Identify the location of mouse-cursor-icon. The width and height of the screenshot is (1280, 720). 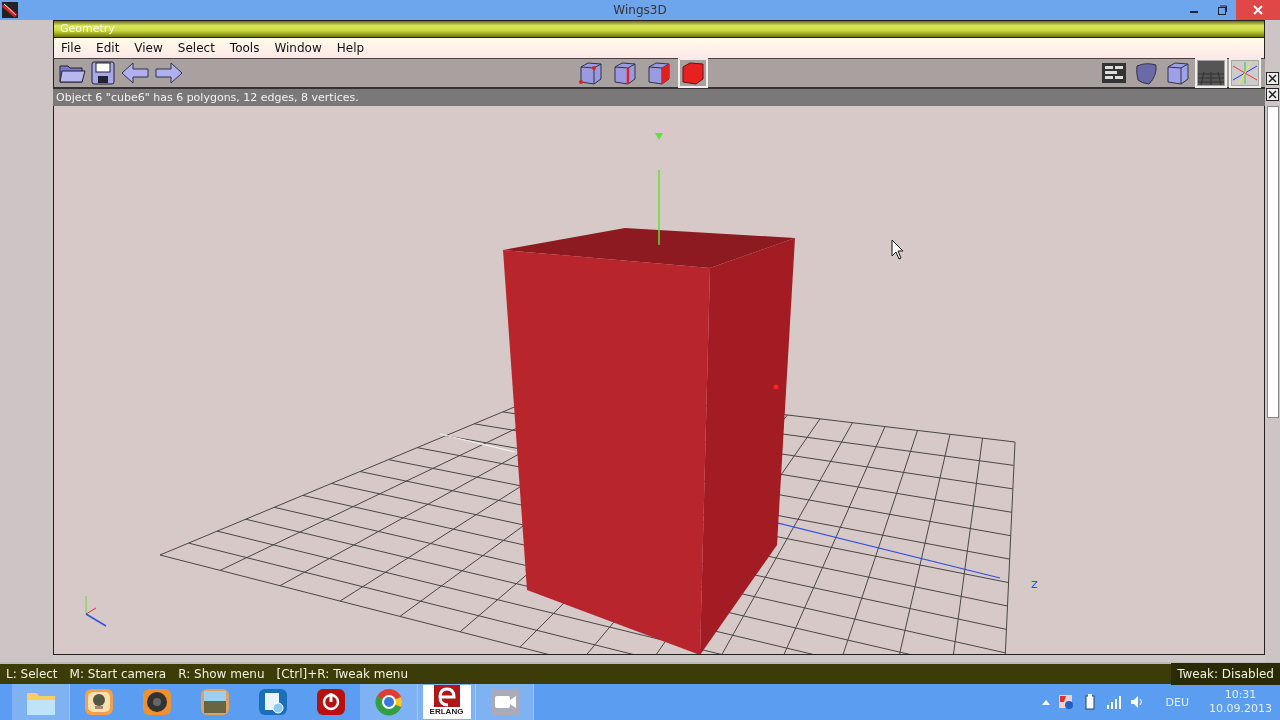
(897, 249).